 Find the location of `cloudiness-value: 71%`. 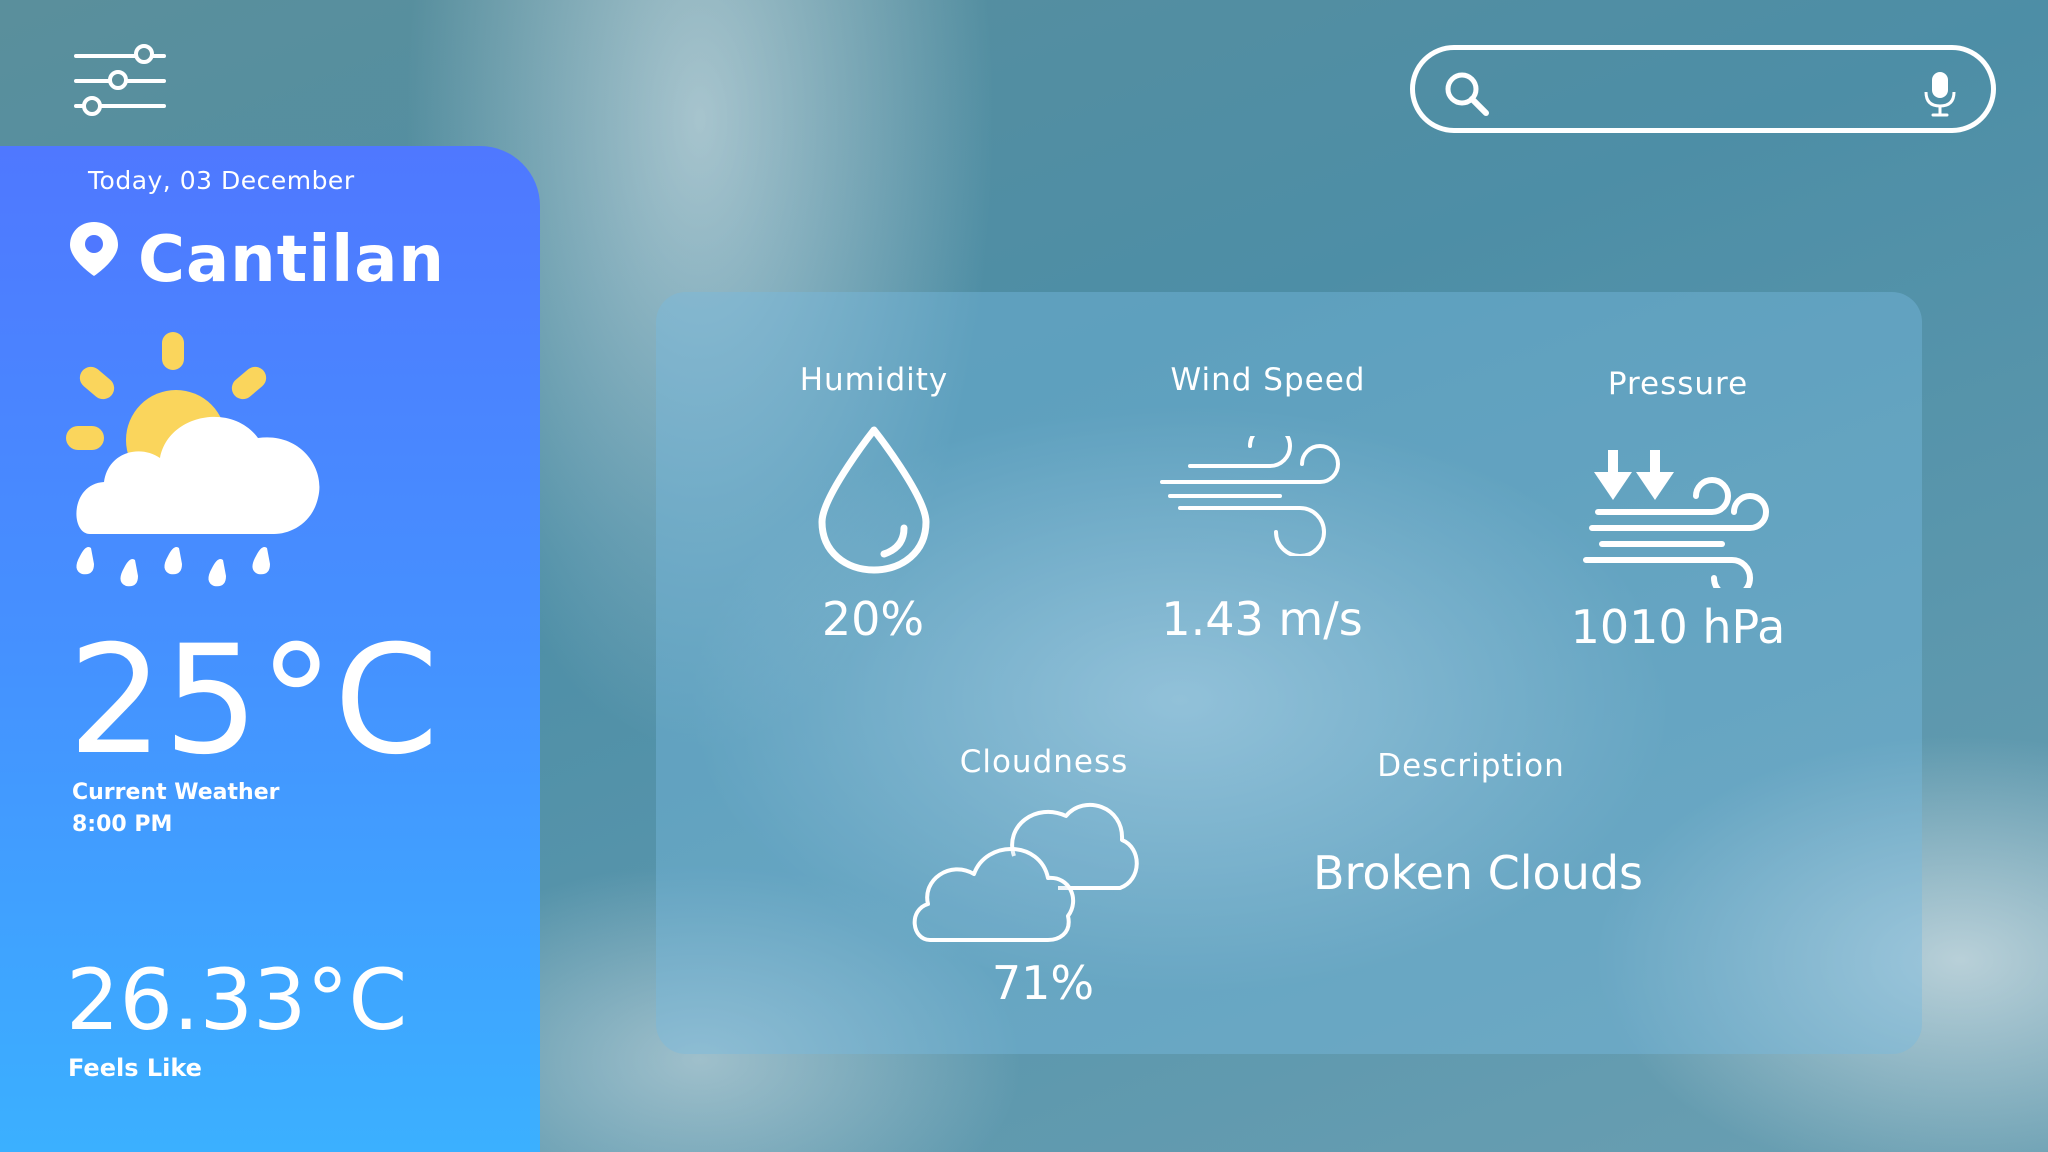

cloudiness-value: 71% is located at coordinates (1043, 983).